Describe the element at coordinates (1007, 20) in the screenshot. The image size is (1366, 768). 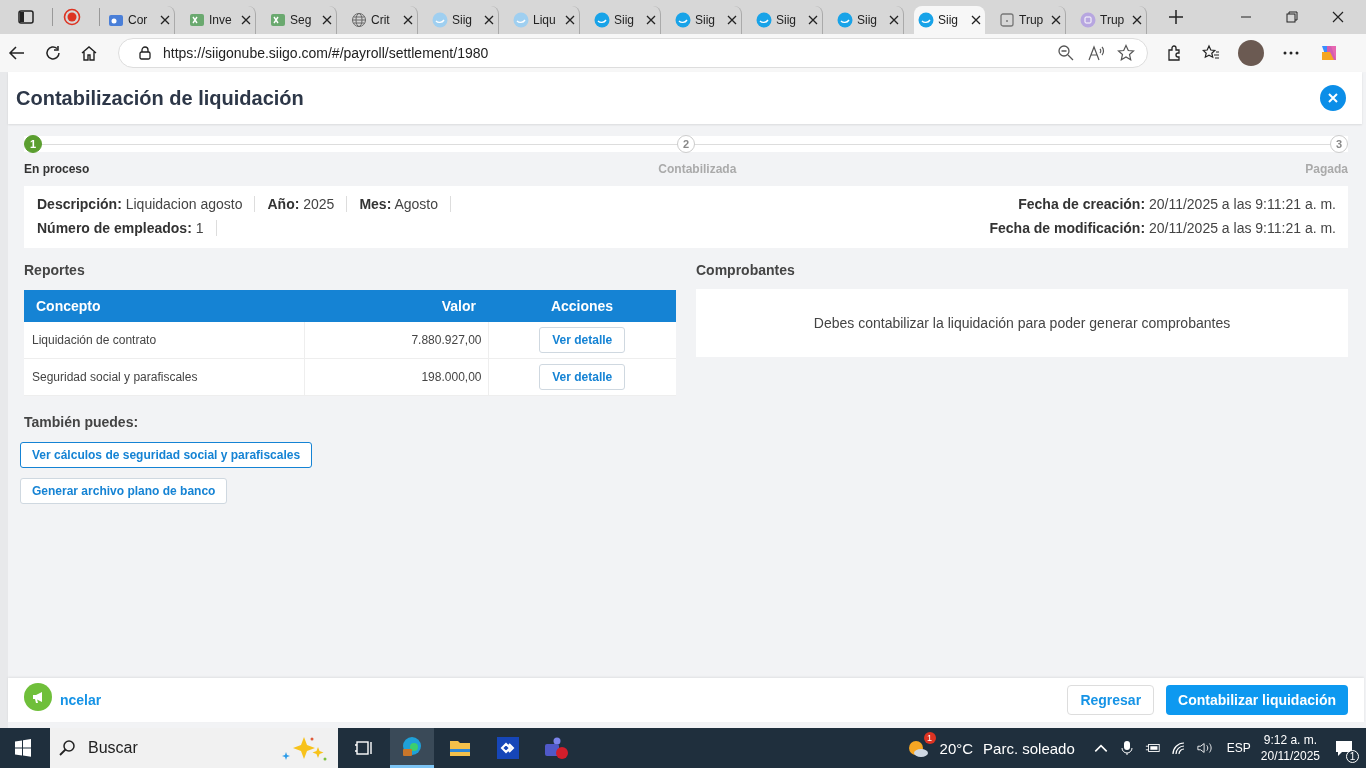
I see `page-icon` at that location.